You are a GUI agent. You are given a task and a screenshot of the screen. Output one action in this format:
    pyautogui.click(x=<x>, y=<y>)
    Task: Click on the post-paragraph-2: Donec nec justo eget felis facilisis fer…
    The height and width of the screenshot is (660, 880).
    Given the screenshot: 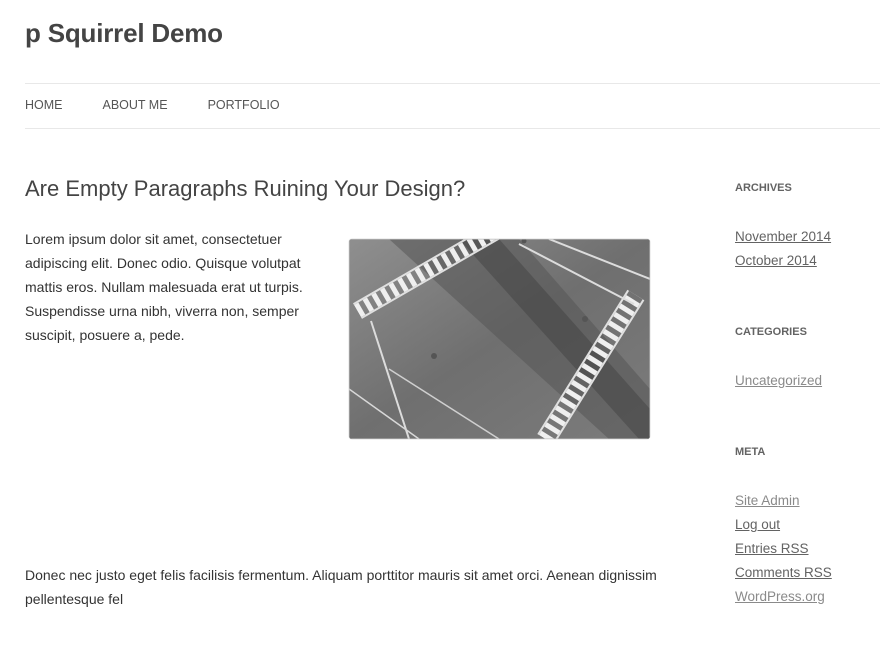 What is the action you would take?
    pyautogui.click(x=341, y=587)
    